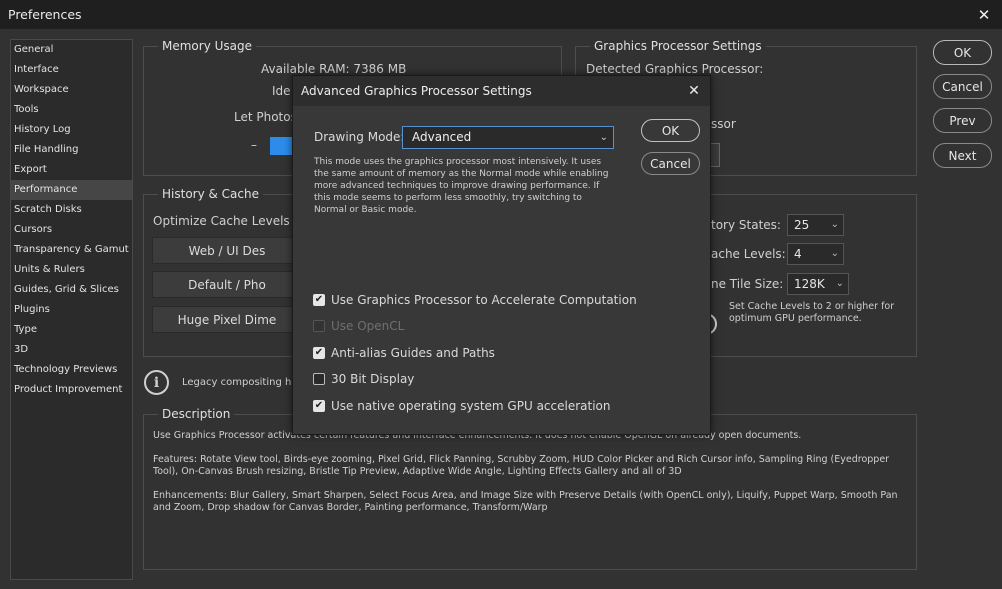 This screenshot has width=1002, height=589. I want to click on huge-pixel-dimensions-button: Huge Pixel Dime, so click(227, 319).